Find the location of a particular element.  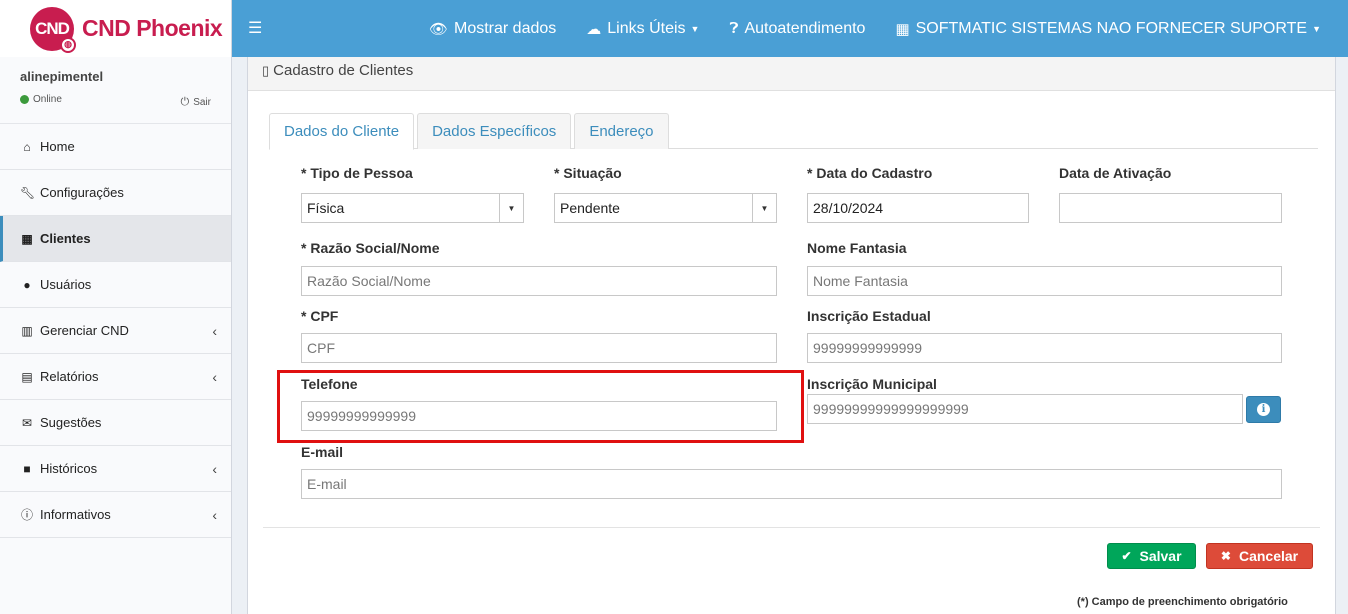

sidebar-item-label: Relatórios is located at coordinates (69, 376).